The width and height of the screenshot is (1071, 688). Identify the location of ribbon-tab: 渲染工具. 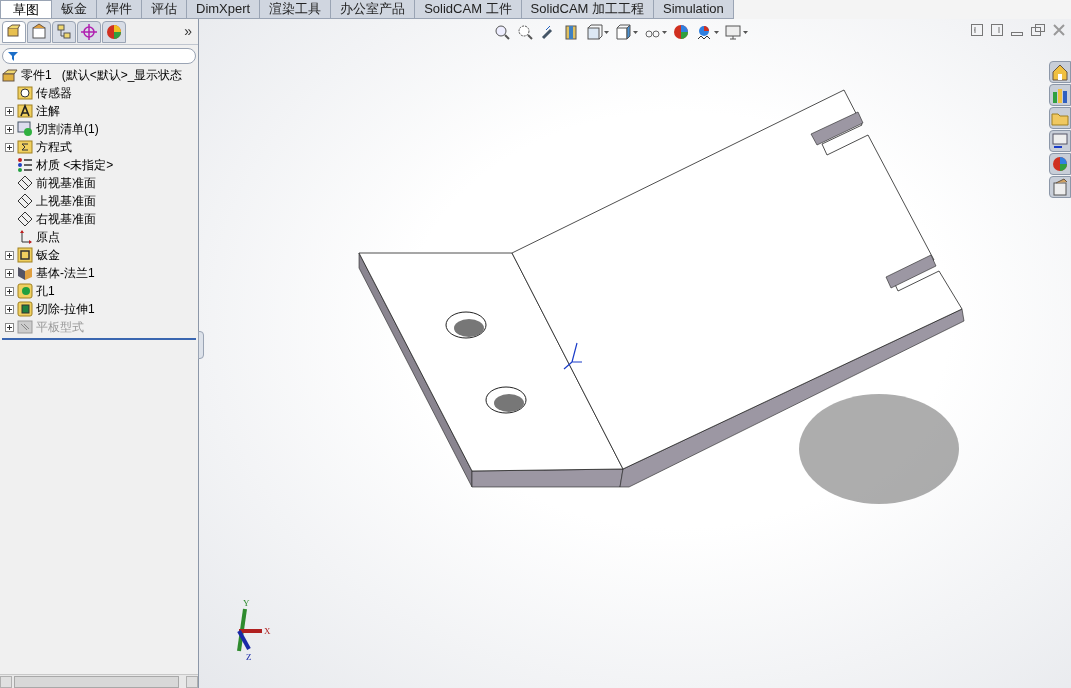
(296, 9).